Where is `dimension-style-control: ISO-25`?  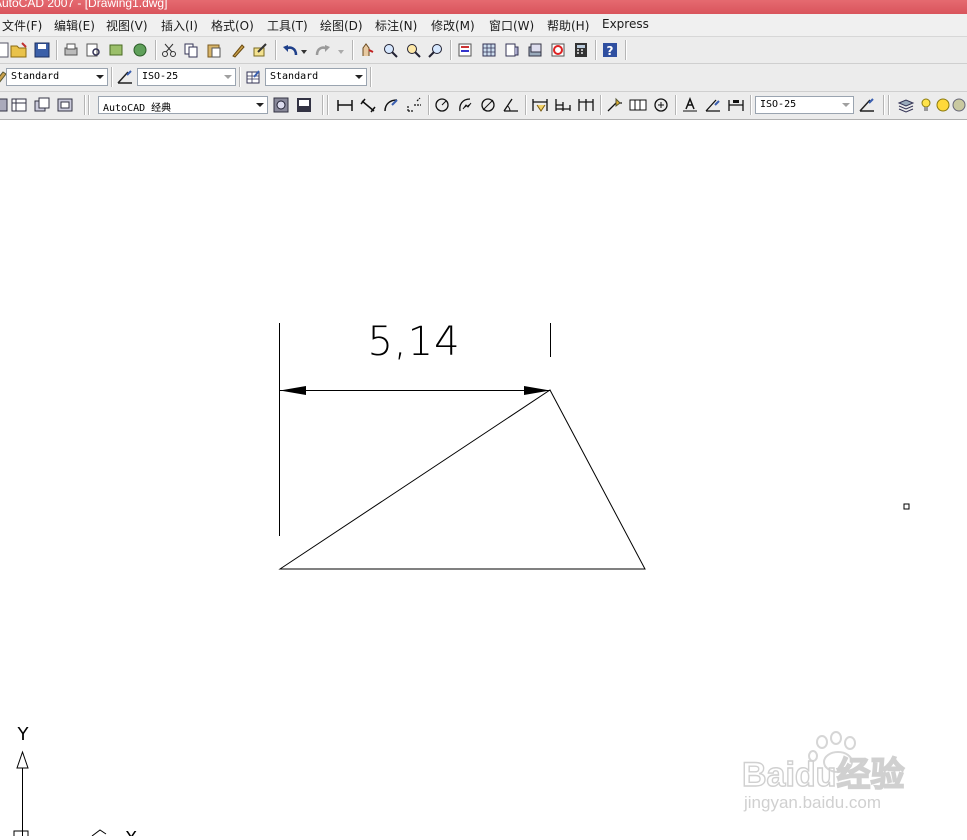 dimension-style-control: ISO-25 is located at coordinates (804, 105).